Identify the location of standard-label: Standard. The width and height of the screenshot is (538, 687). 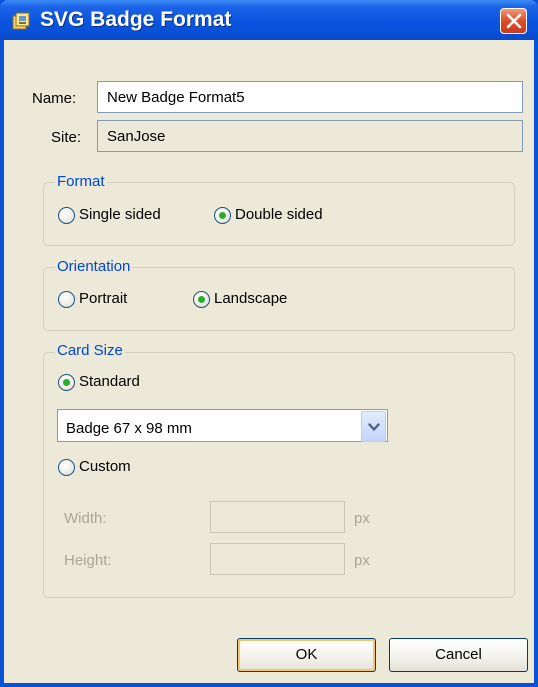
(109, 381).